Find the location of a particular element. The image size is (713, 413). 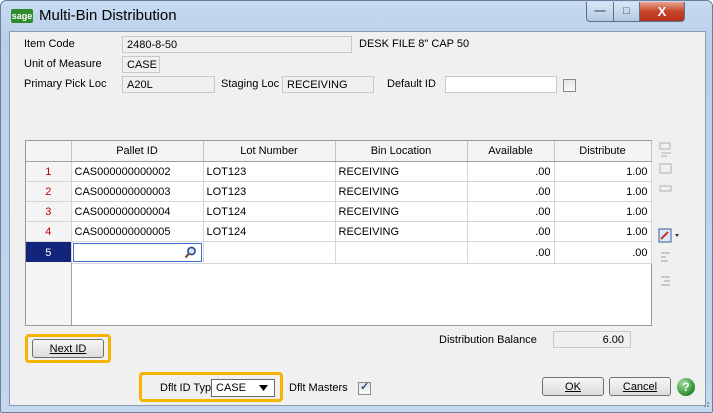

dflt-id-type-label: Dflt ID Type is located at coordinates (189, 388).